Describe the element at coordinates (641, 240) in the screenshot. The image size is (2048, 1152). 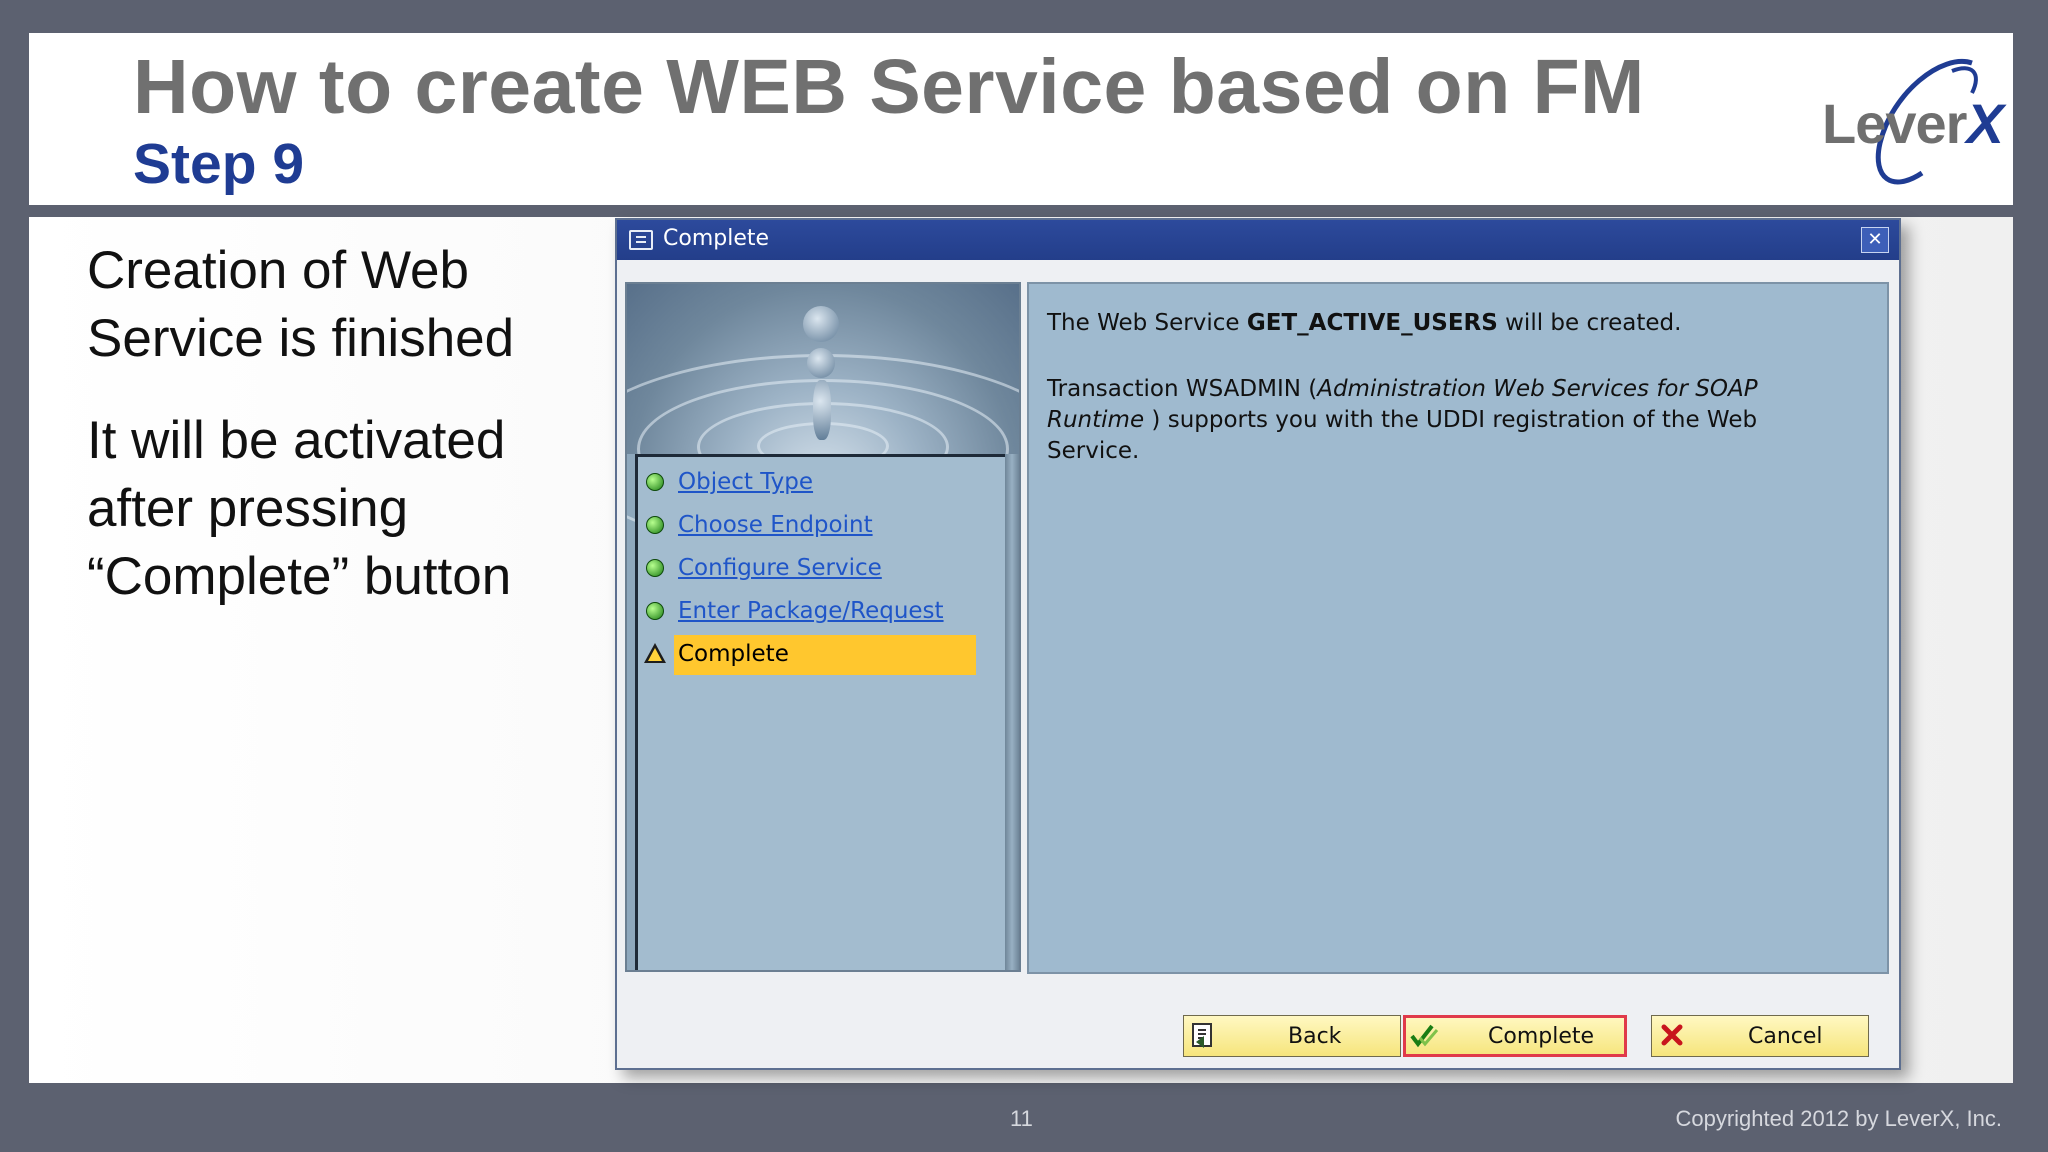
I see `dialog-window-icon` at that location.